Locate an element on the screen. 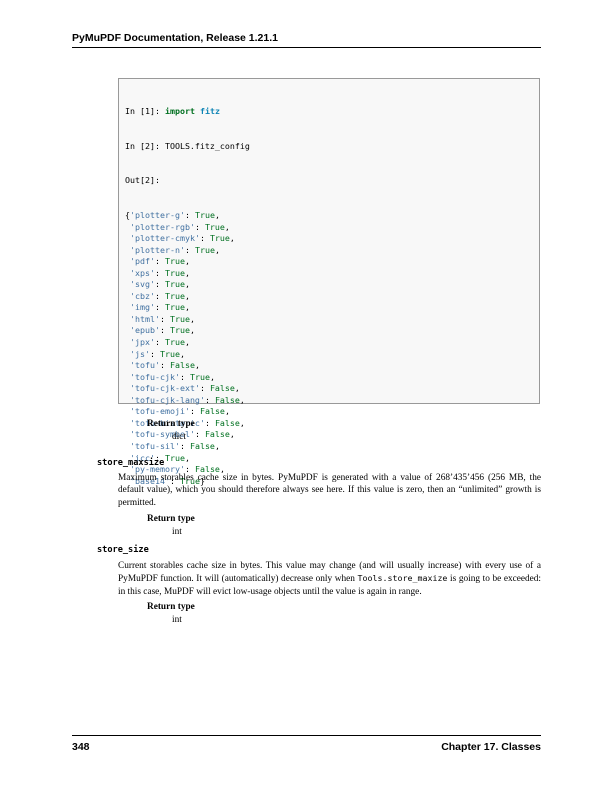 Image resolution: width=612 pixels, height=792 pixels. config-entry: 'cbz': True, is located at coordinates (329, 297).